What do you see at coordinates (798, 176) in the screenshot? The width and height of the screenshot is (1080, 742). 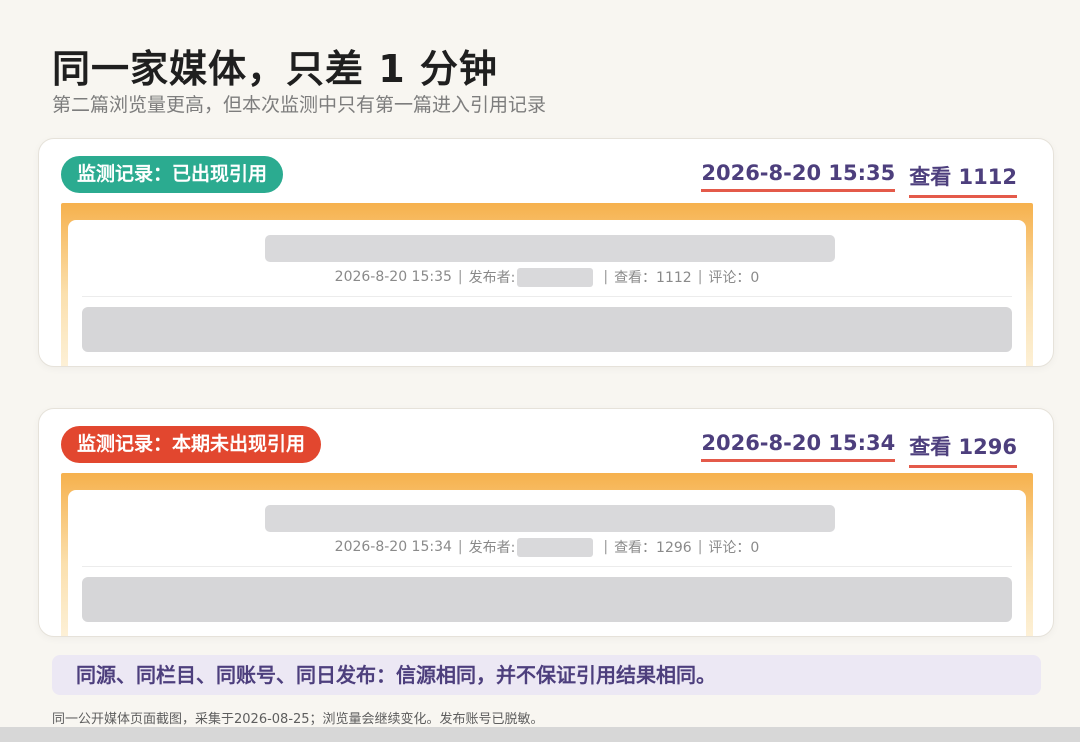 I see `record-datetime: 2026-8-20 15:35` at bounding box center [798, 176].